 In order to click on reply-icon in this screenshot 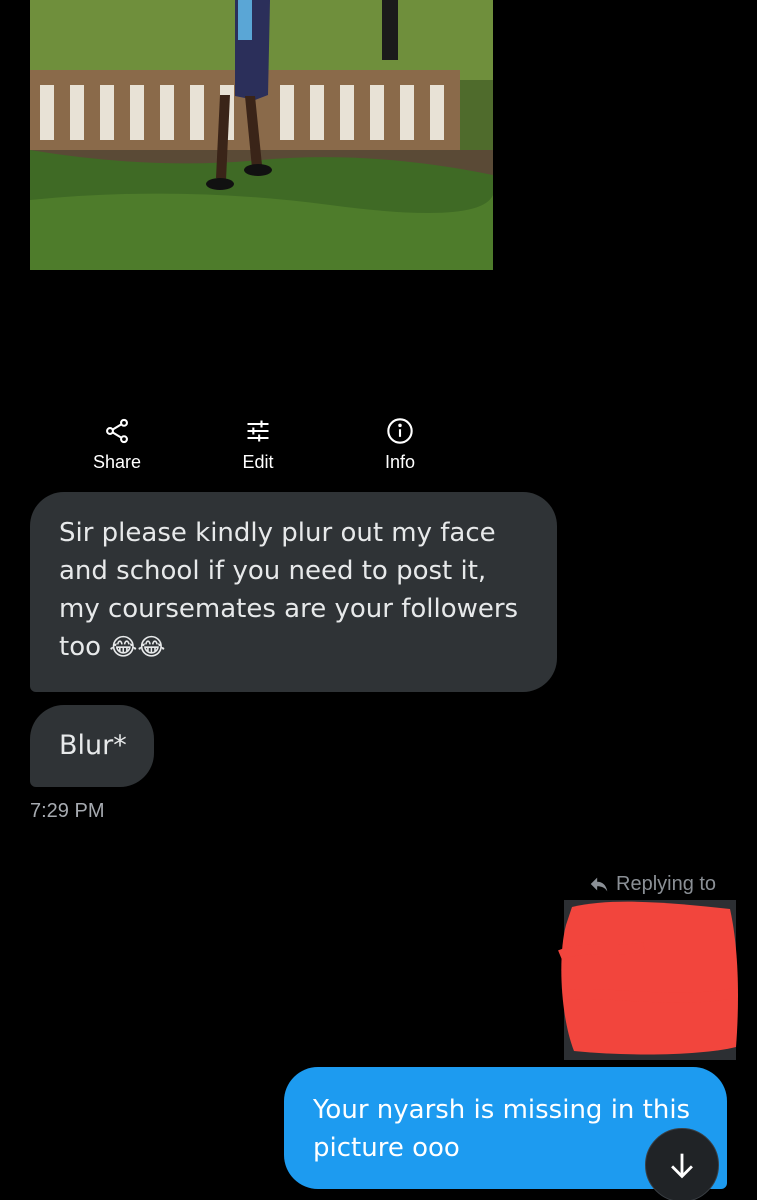, I will do `click(599, 884)`.